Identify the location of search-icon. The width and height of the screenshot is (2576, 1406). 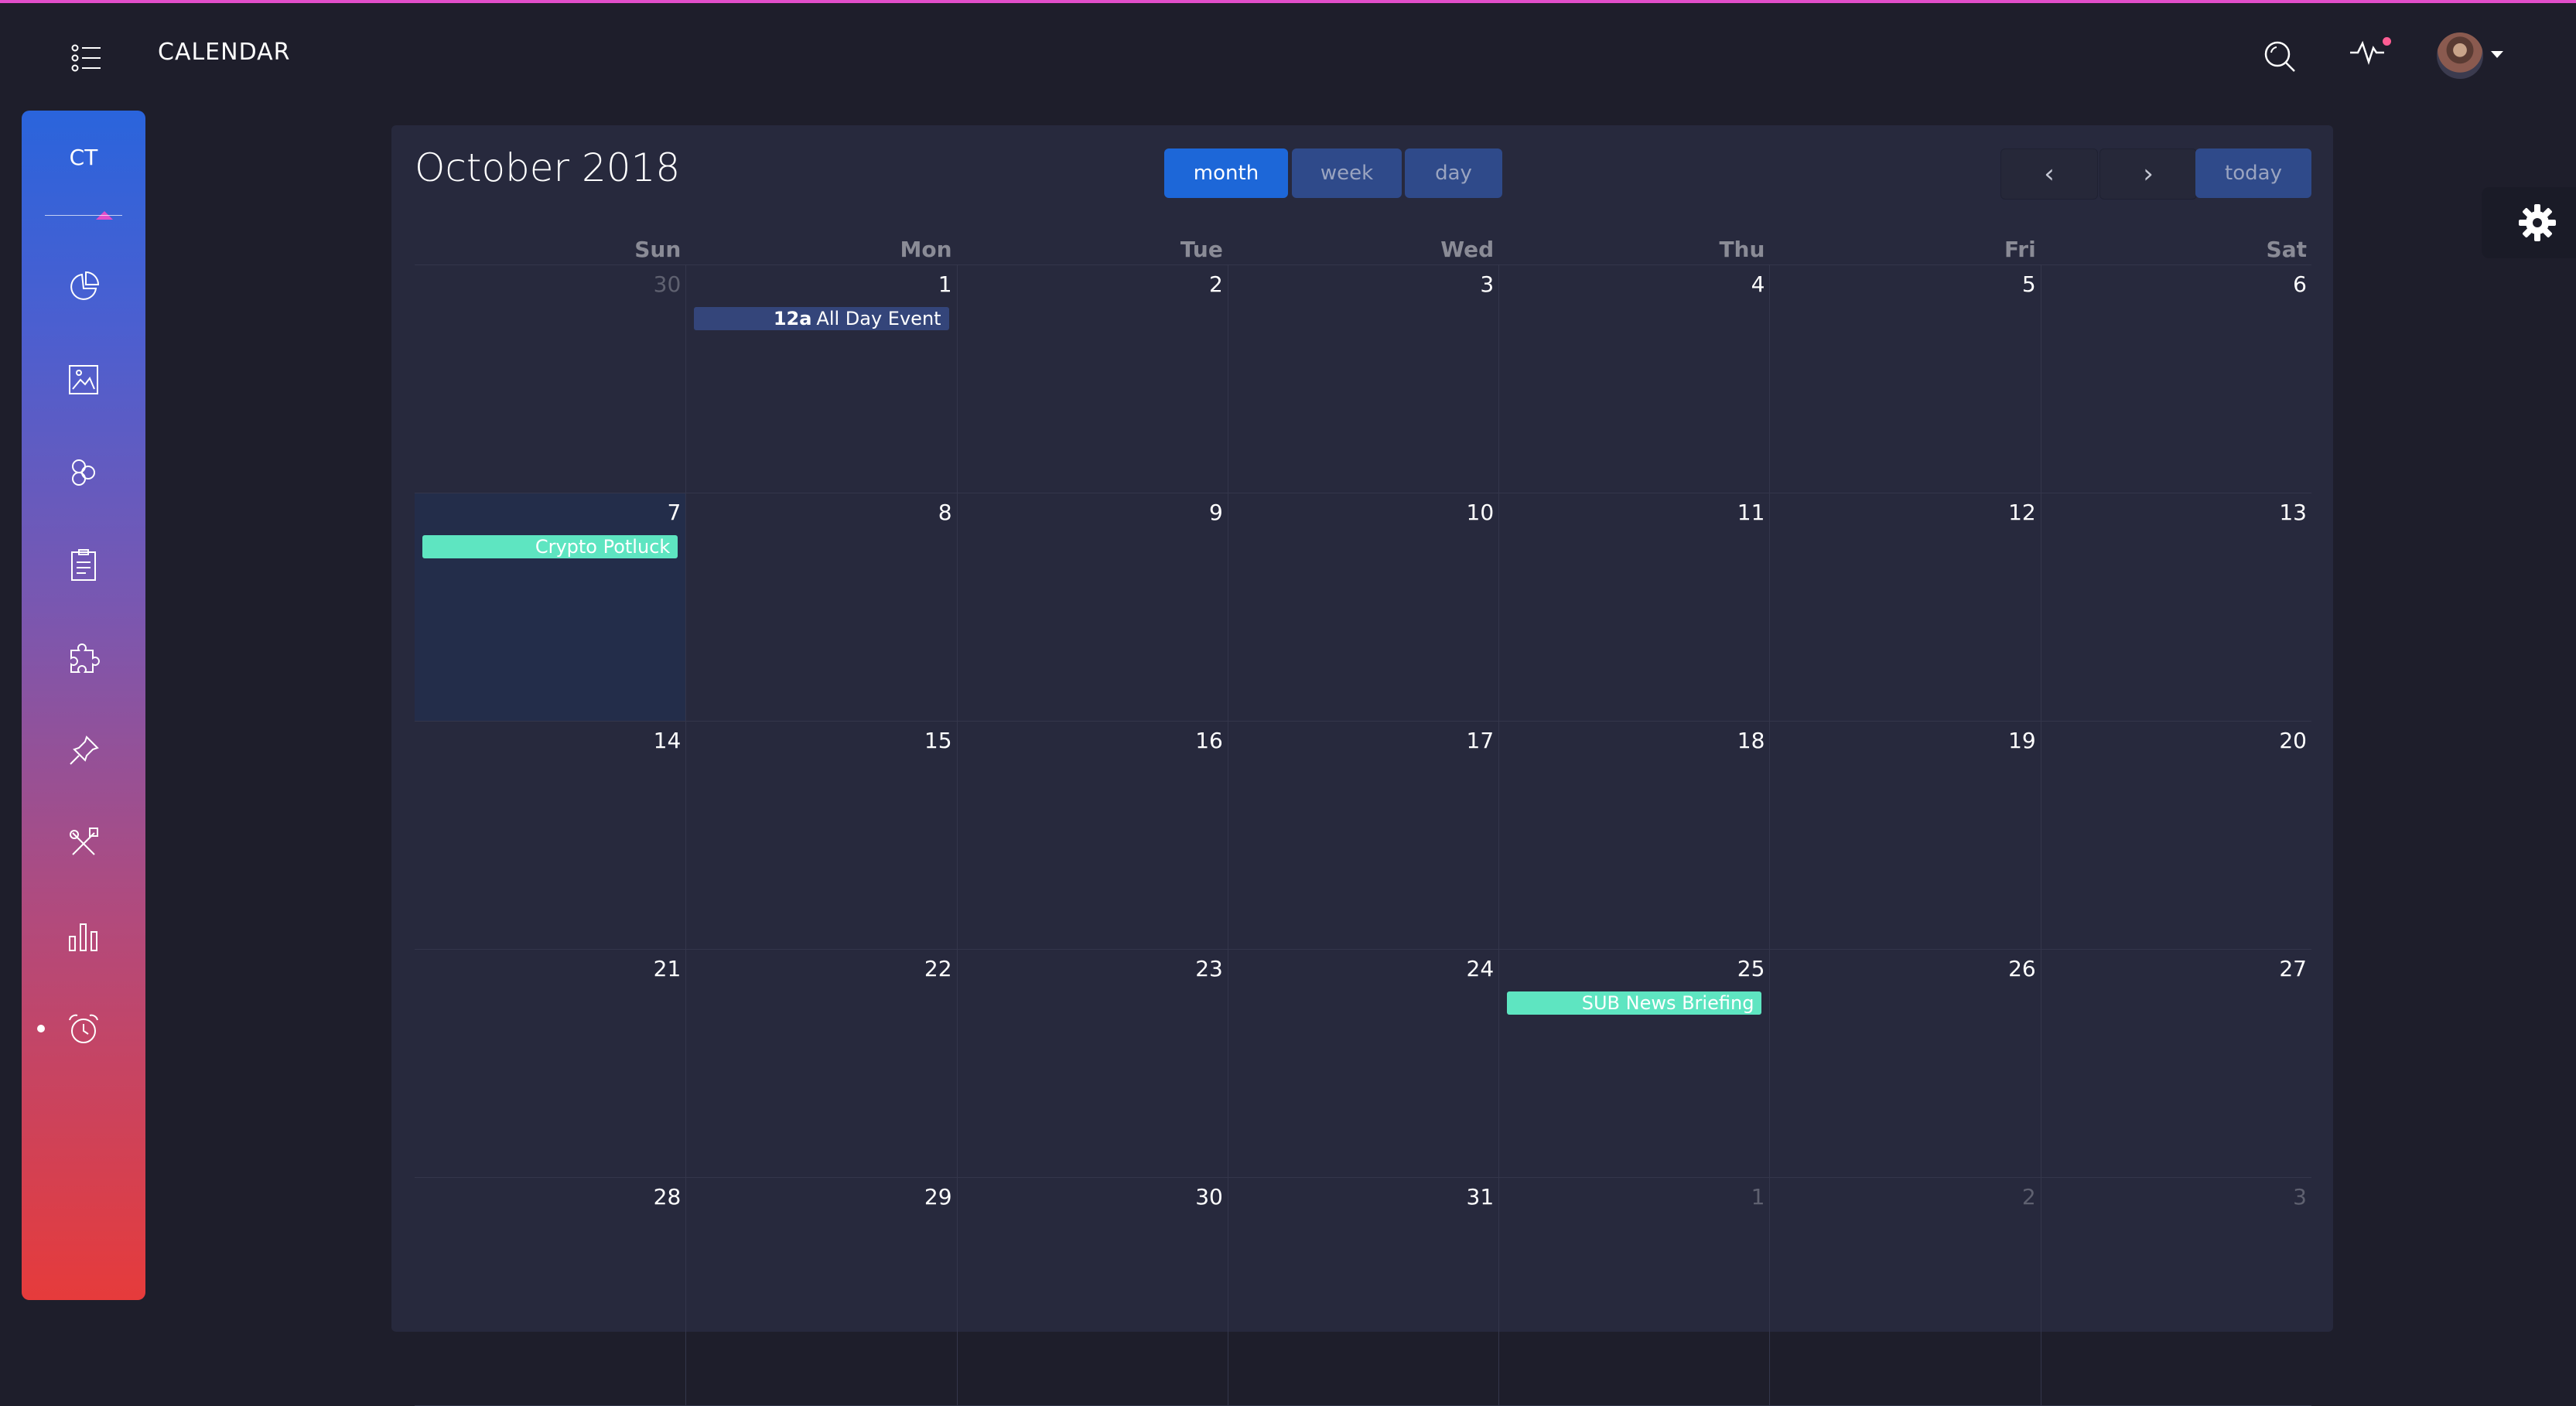
(2279, 57).